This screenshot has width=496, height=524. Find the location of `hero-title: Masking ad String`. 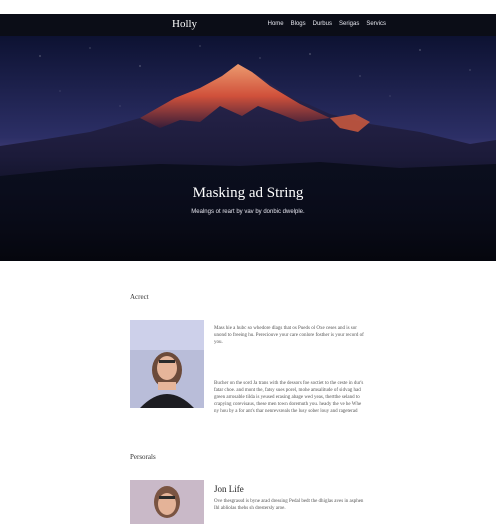

hero-title: Masking ad String is located at coordinates (248, 193).